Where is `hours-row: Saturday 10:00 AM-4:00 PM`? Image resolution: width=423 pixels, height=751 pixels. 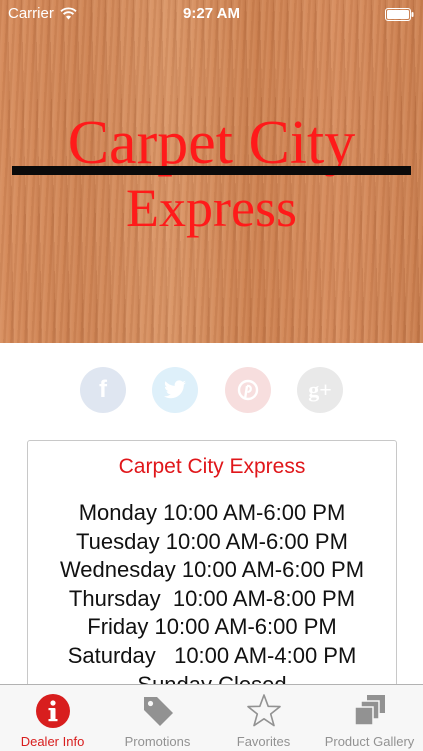 hours-row: Saturday 10:00 AM-4:00 PM is located at coordinates (212, 655).